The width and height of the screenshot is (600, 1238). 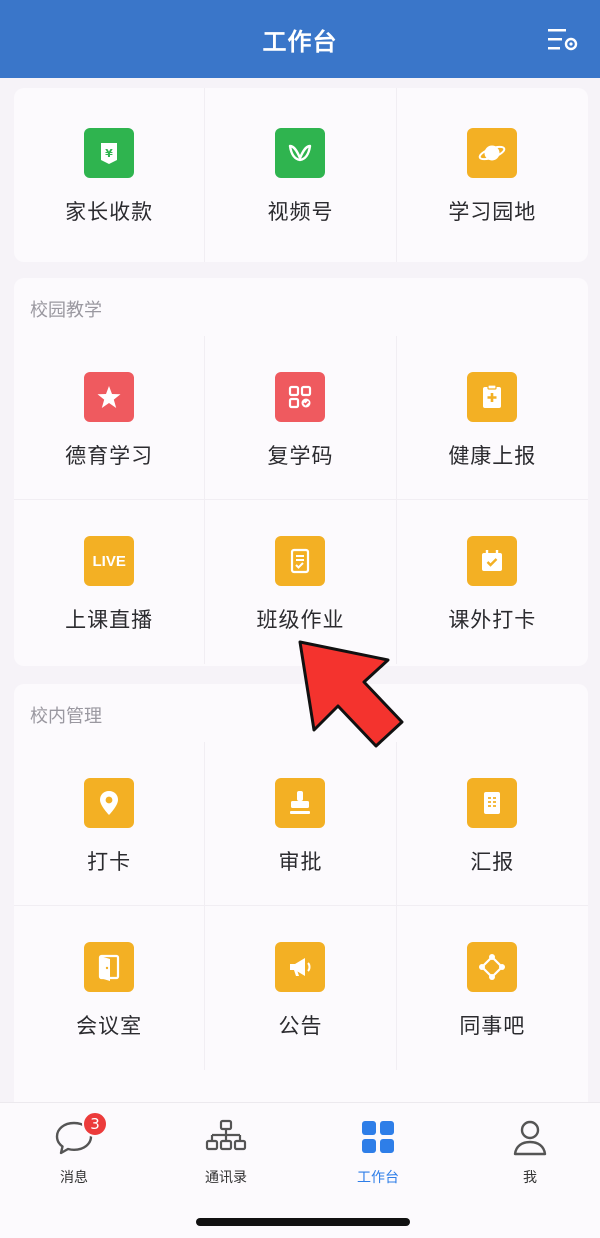 I want to click on butterfly-icon, so click(x=300, y=153).